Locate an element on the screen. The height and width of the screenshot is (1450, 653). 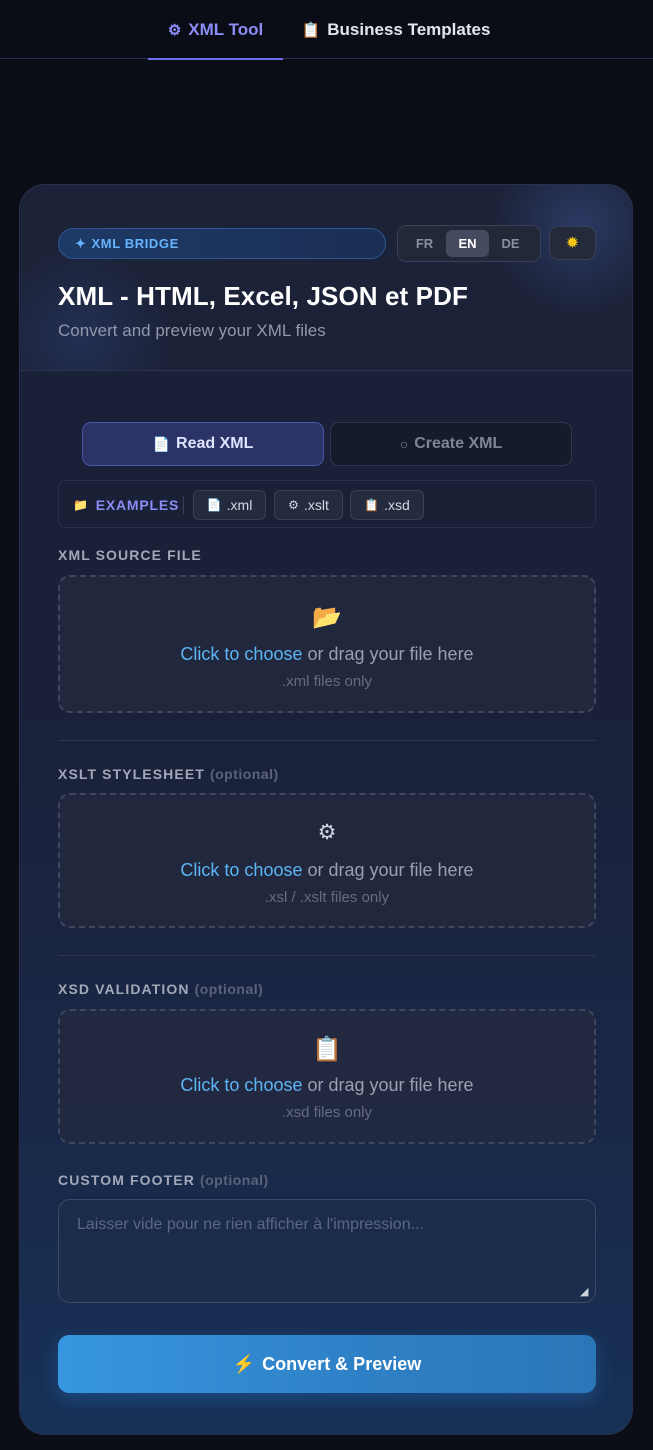
top-navigation: ⚙ XML Tool 📋 Business Templates is located at coordinates (326, 30).